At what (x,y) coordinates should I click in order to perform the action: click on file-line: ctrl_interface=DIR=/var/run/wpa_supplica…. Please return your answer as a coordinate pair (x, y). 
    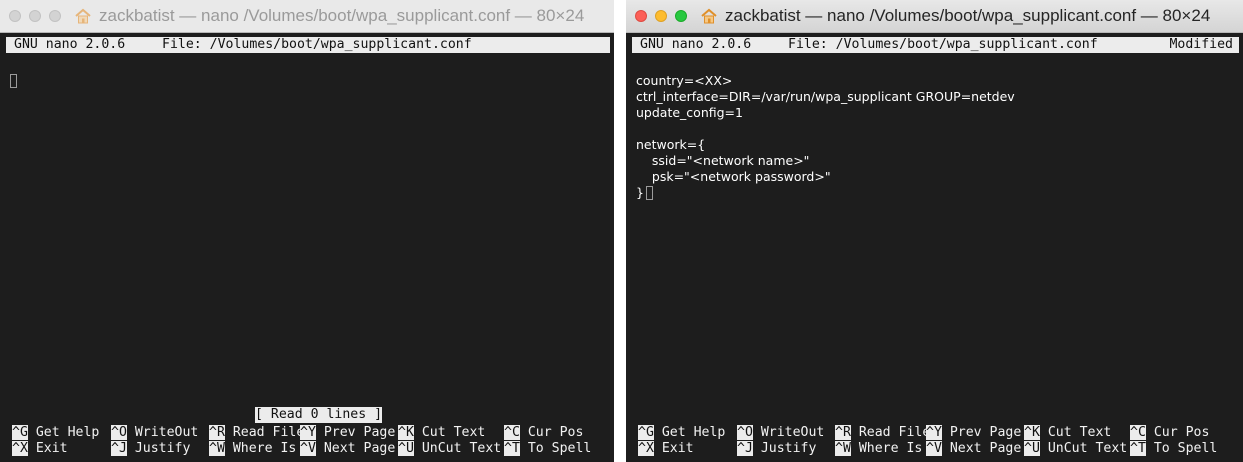
    Looking at the image, I should click on (825, 96).